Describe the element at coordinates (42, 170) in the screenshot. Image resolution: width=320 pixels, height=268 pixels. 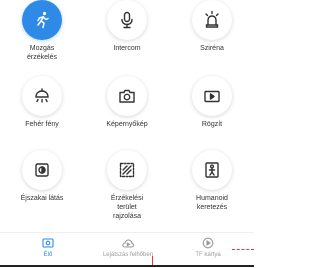
I see `night-vision-icon` at that location.